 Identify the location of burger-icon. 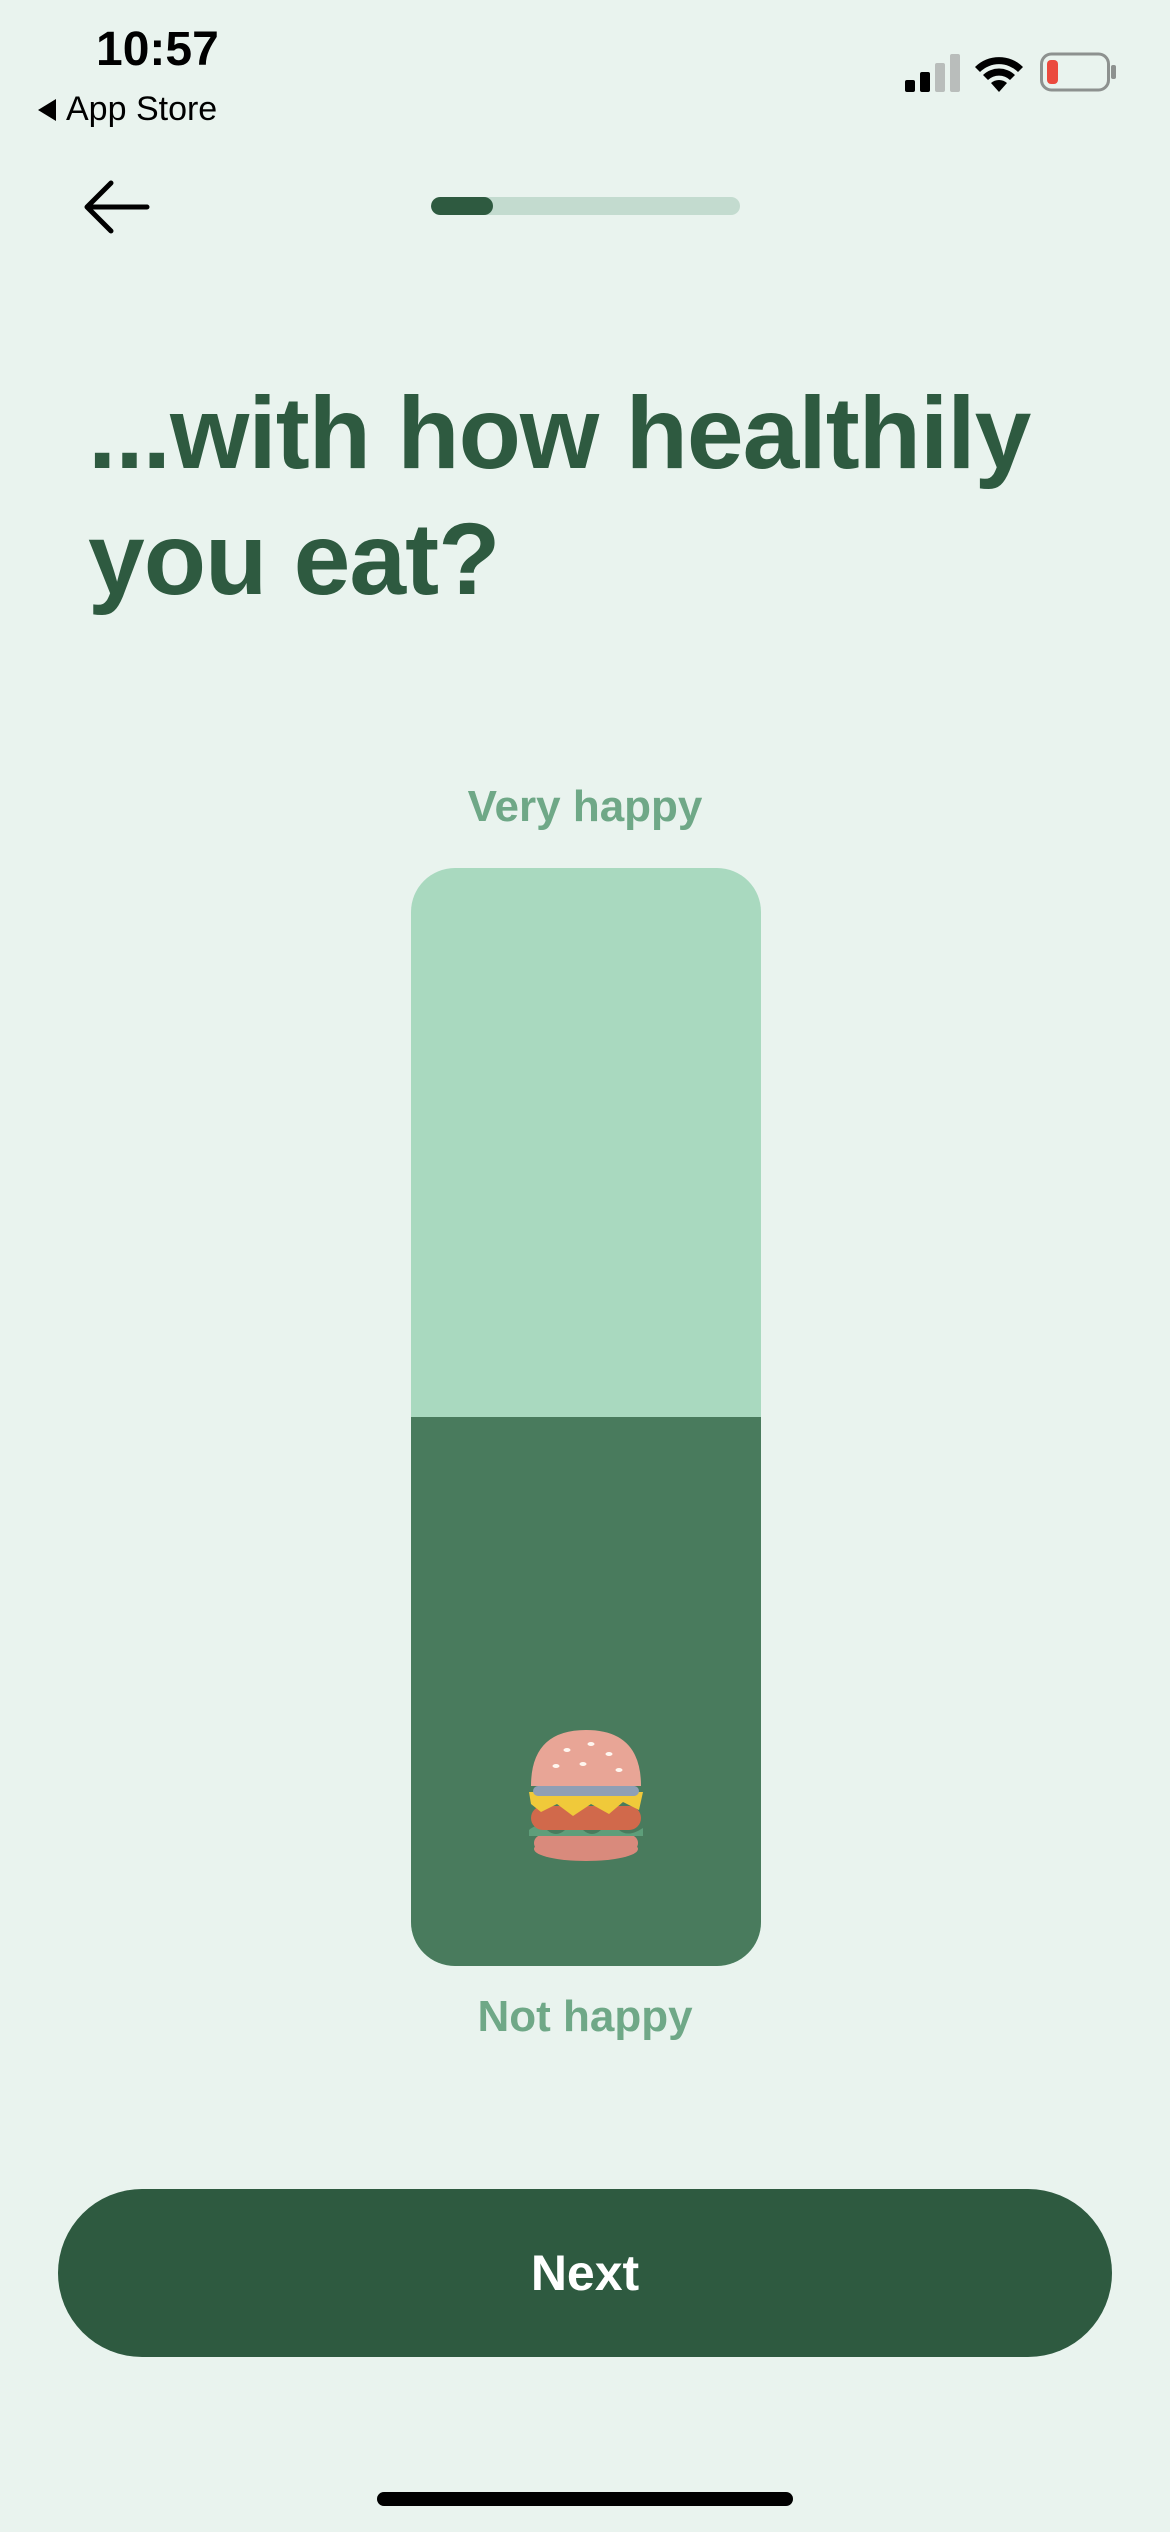
(586, 1793).